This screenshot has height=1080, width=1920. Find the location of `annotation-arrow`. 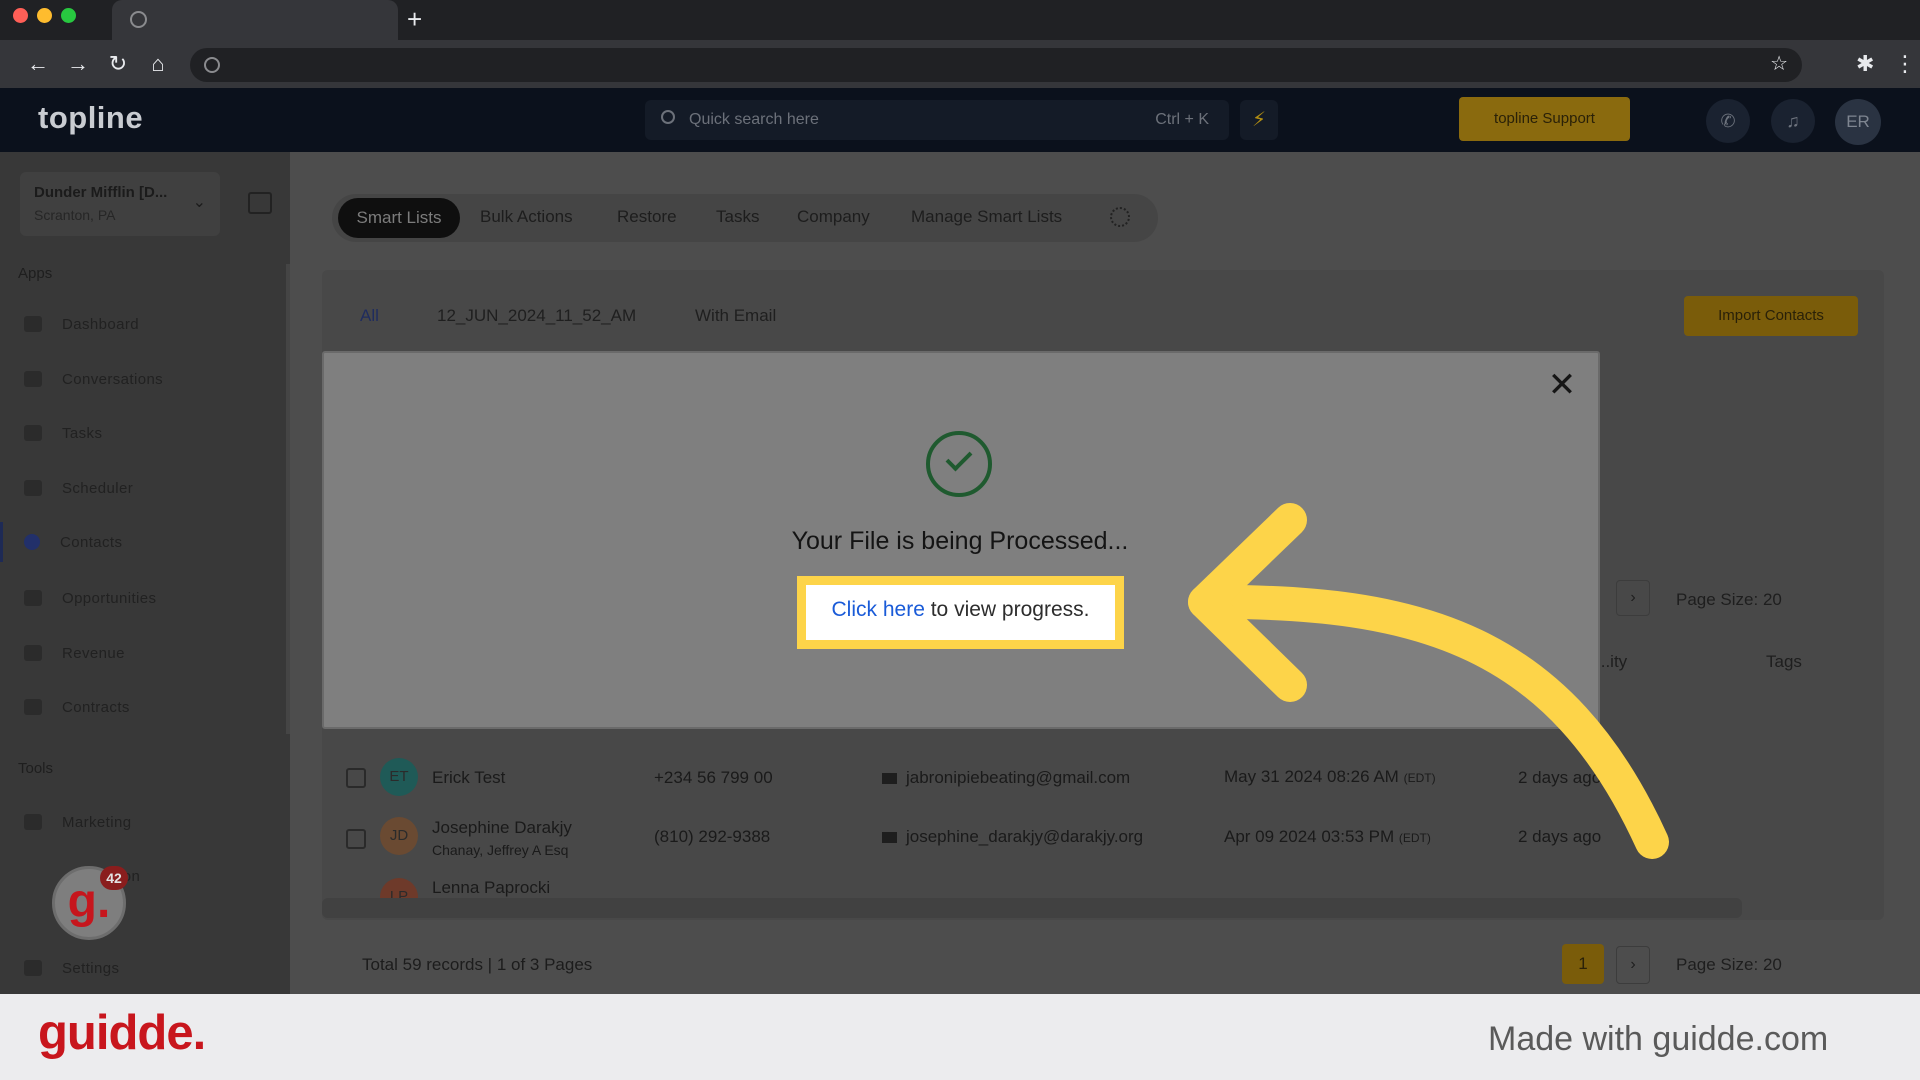

annotation-arrow is located at coordinates (1428, 681).